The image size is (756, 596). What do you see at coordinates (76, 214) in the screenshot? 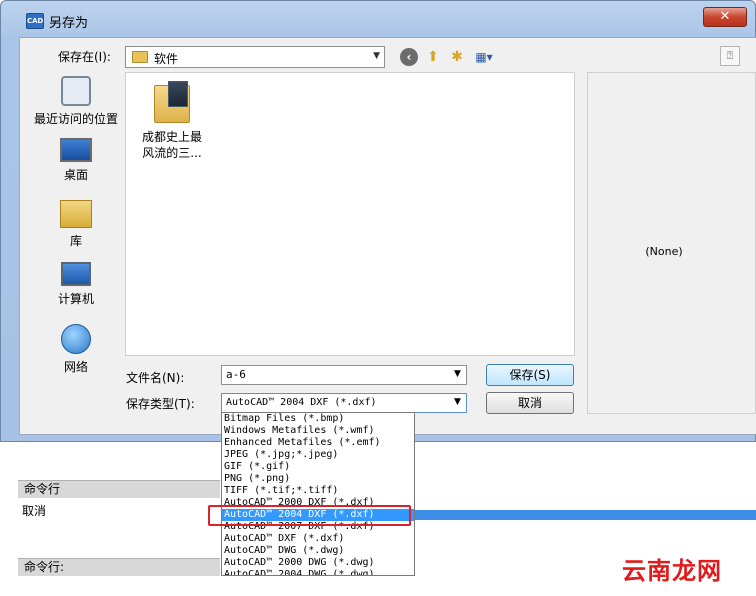
I see `library-icon` at bounding box center [76, 214].